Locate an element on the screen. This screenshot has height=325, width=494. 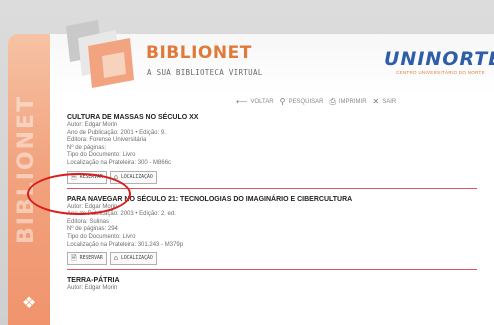
search-button: ⚲ PESQUISAR is located at coordinates (302, 102).